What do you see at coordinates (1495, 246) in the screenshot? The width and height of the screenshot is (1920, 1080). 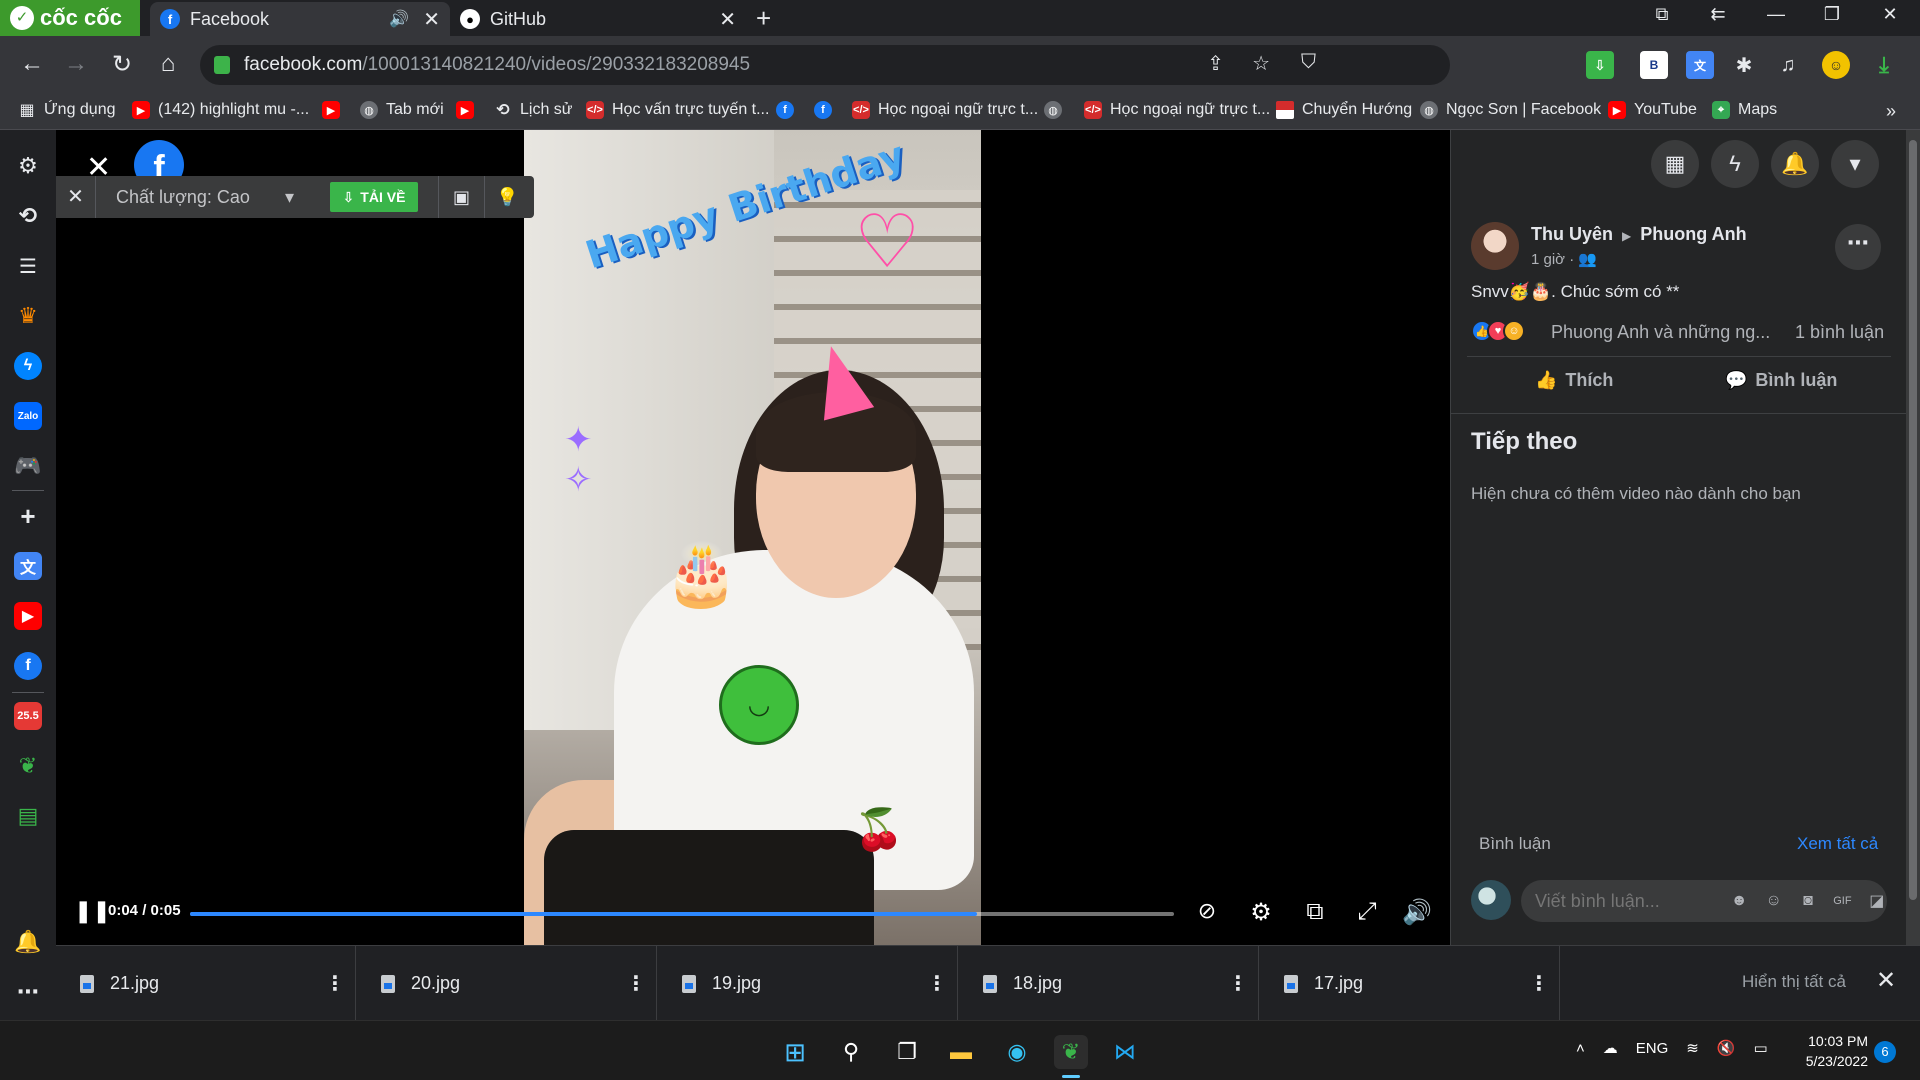 I see `author-avatar` at bounding box center [1495, 246].